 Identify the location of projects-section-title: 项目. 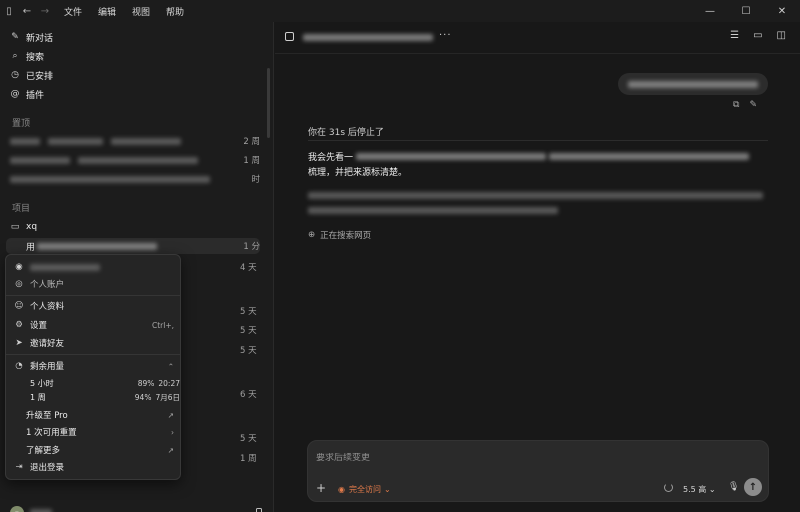
(21, 209).